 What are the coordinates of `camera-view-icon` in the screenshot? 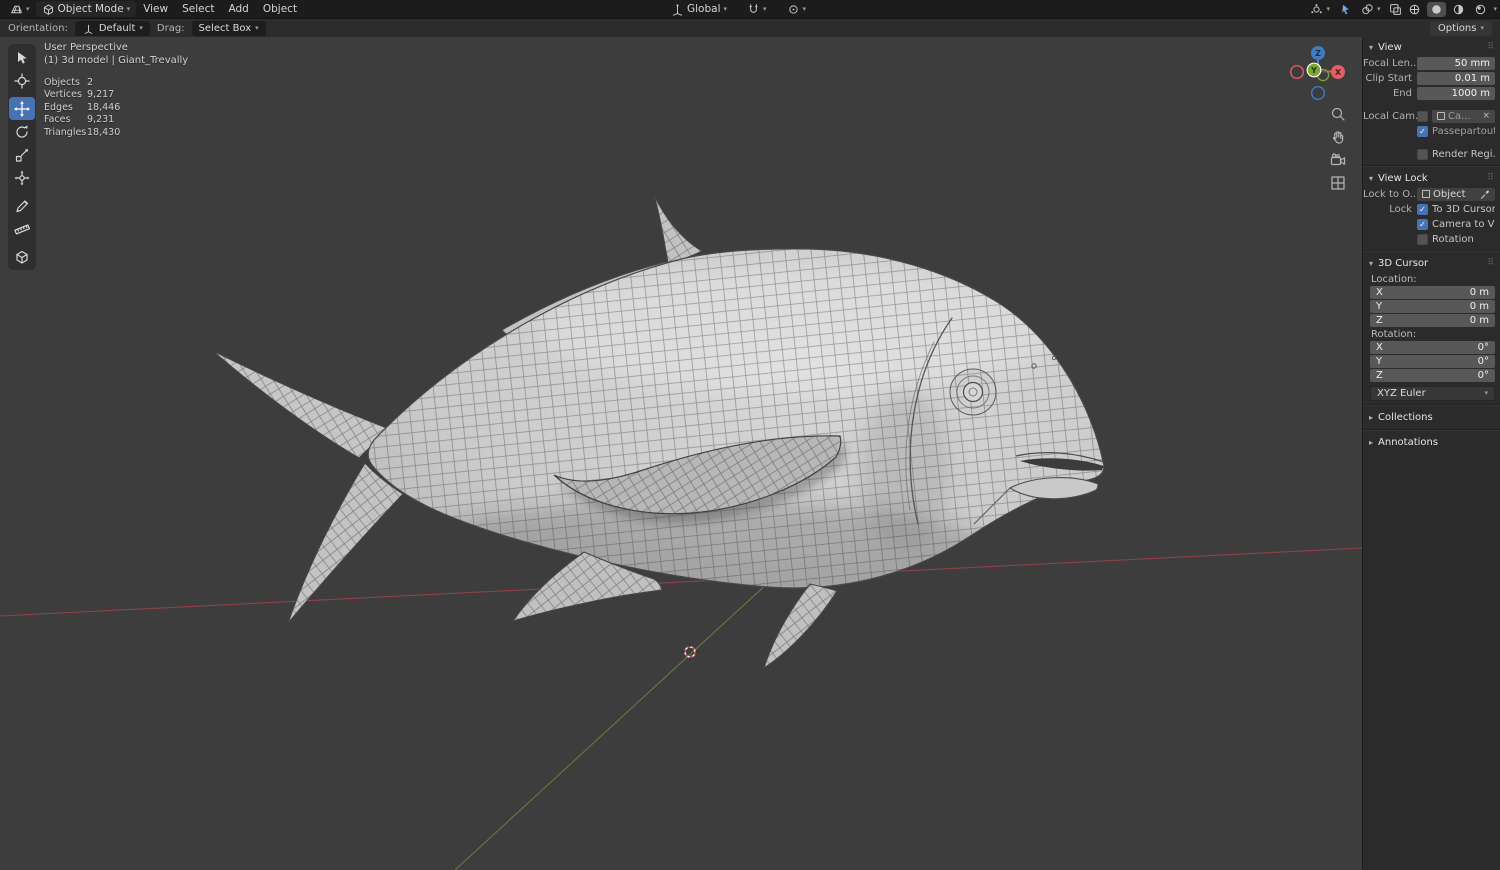 It's located at (1338, 160).